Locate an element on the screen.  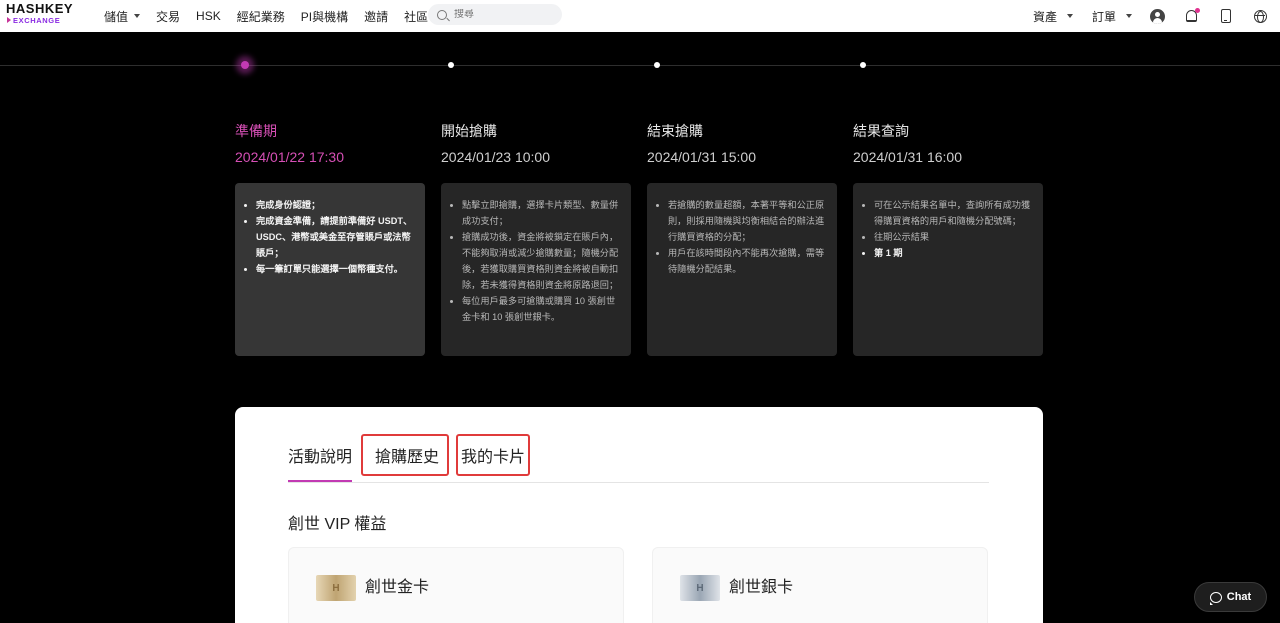
phase-title: 開始搶購 is located at coordinates (469, 131).